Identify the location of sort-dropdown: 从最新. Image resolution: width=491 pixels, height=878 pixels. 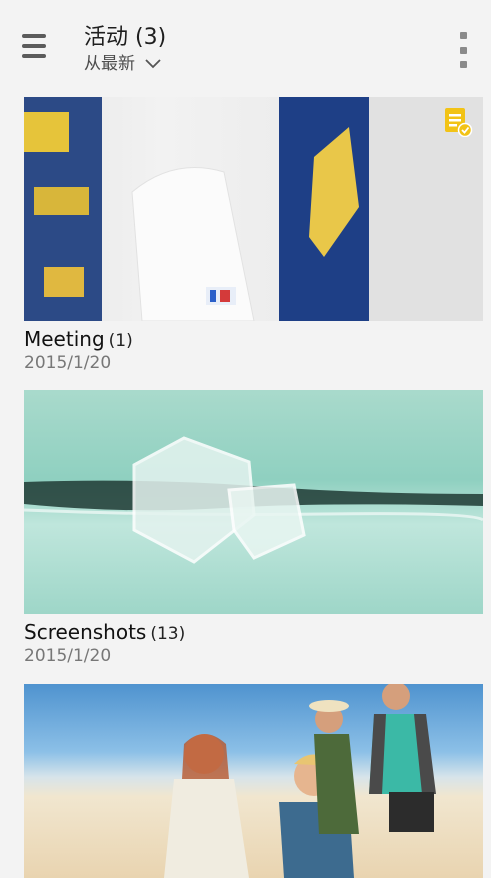
(125, 64).